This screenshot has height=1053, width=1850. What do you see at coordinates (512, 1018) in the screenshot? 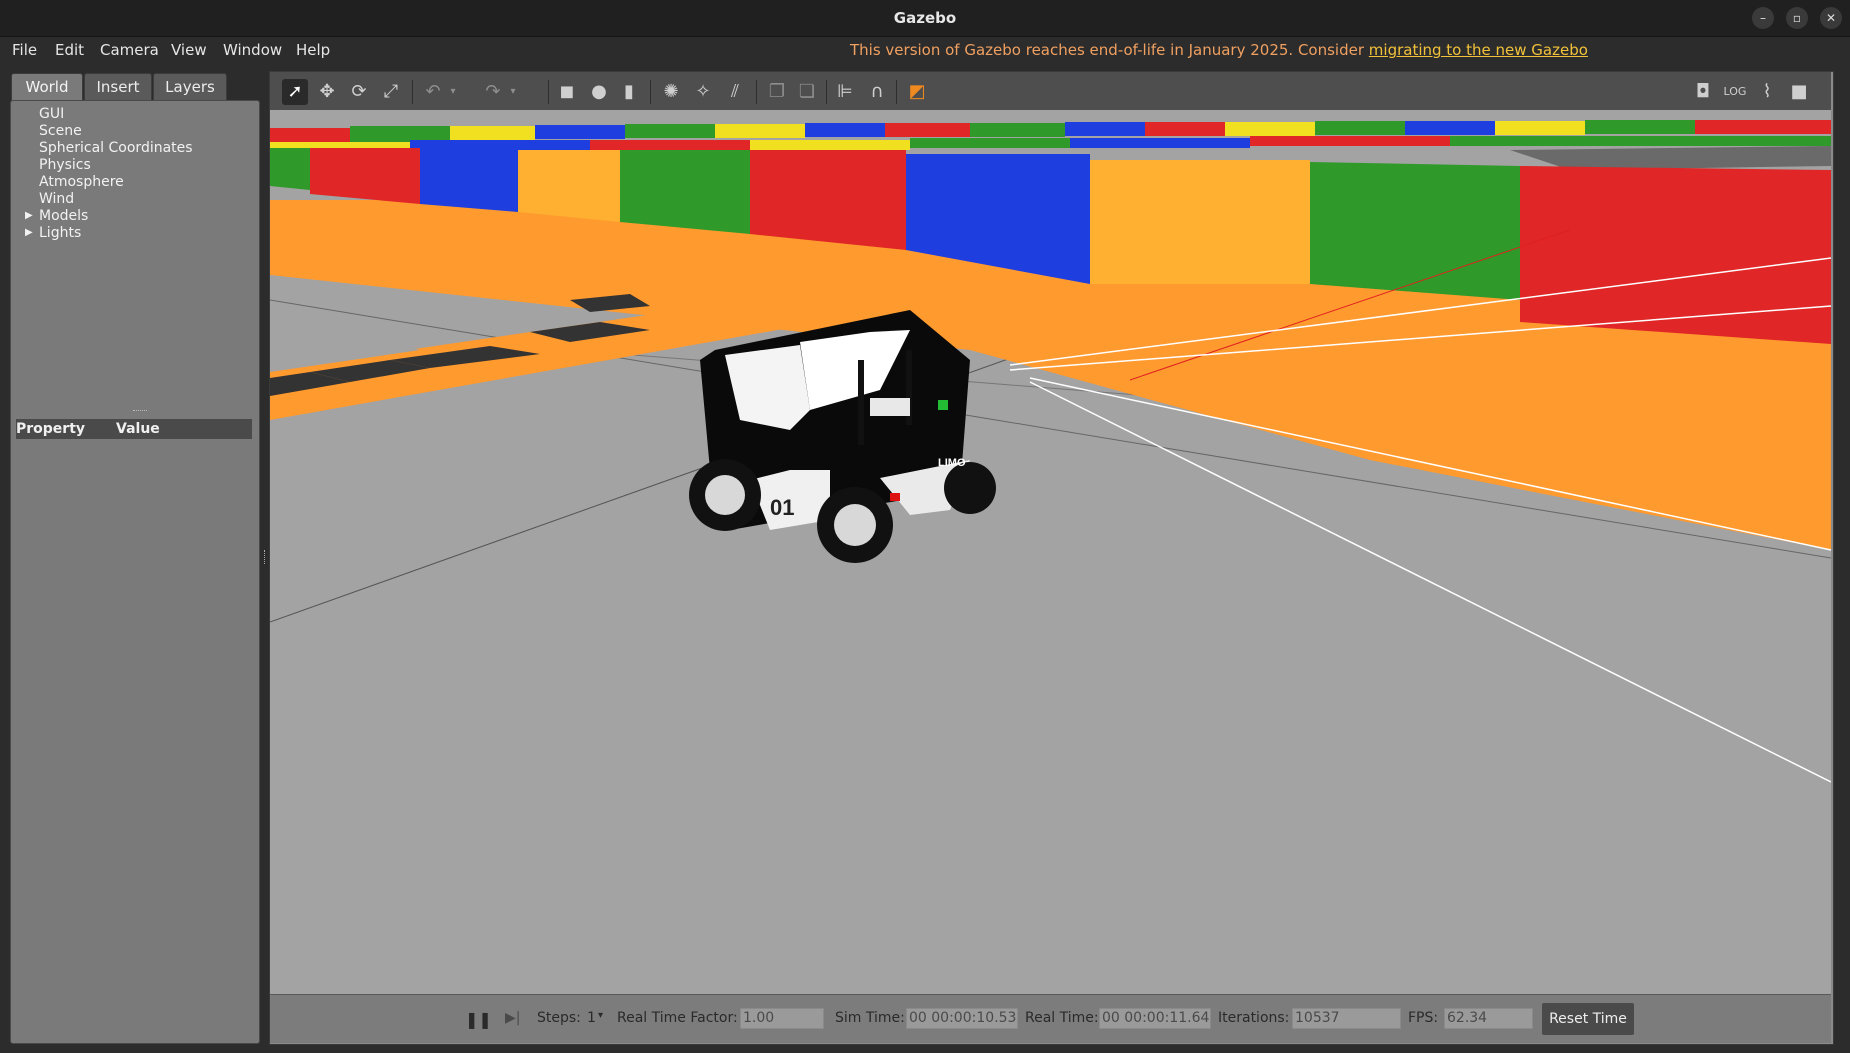
I see `step-forward-icon: ▶|` at bounding box center [512, 1018].